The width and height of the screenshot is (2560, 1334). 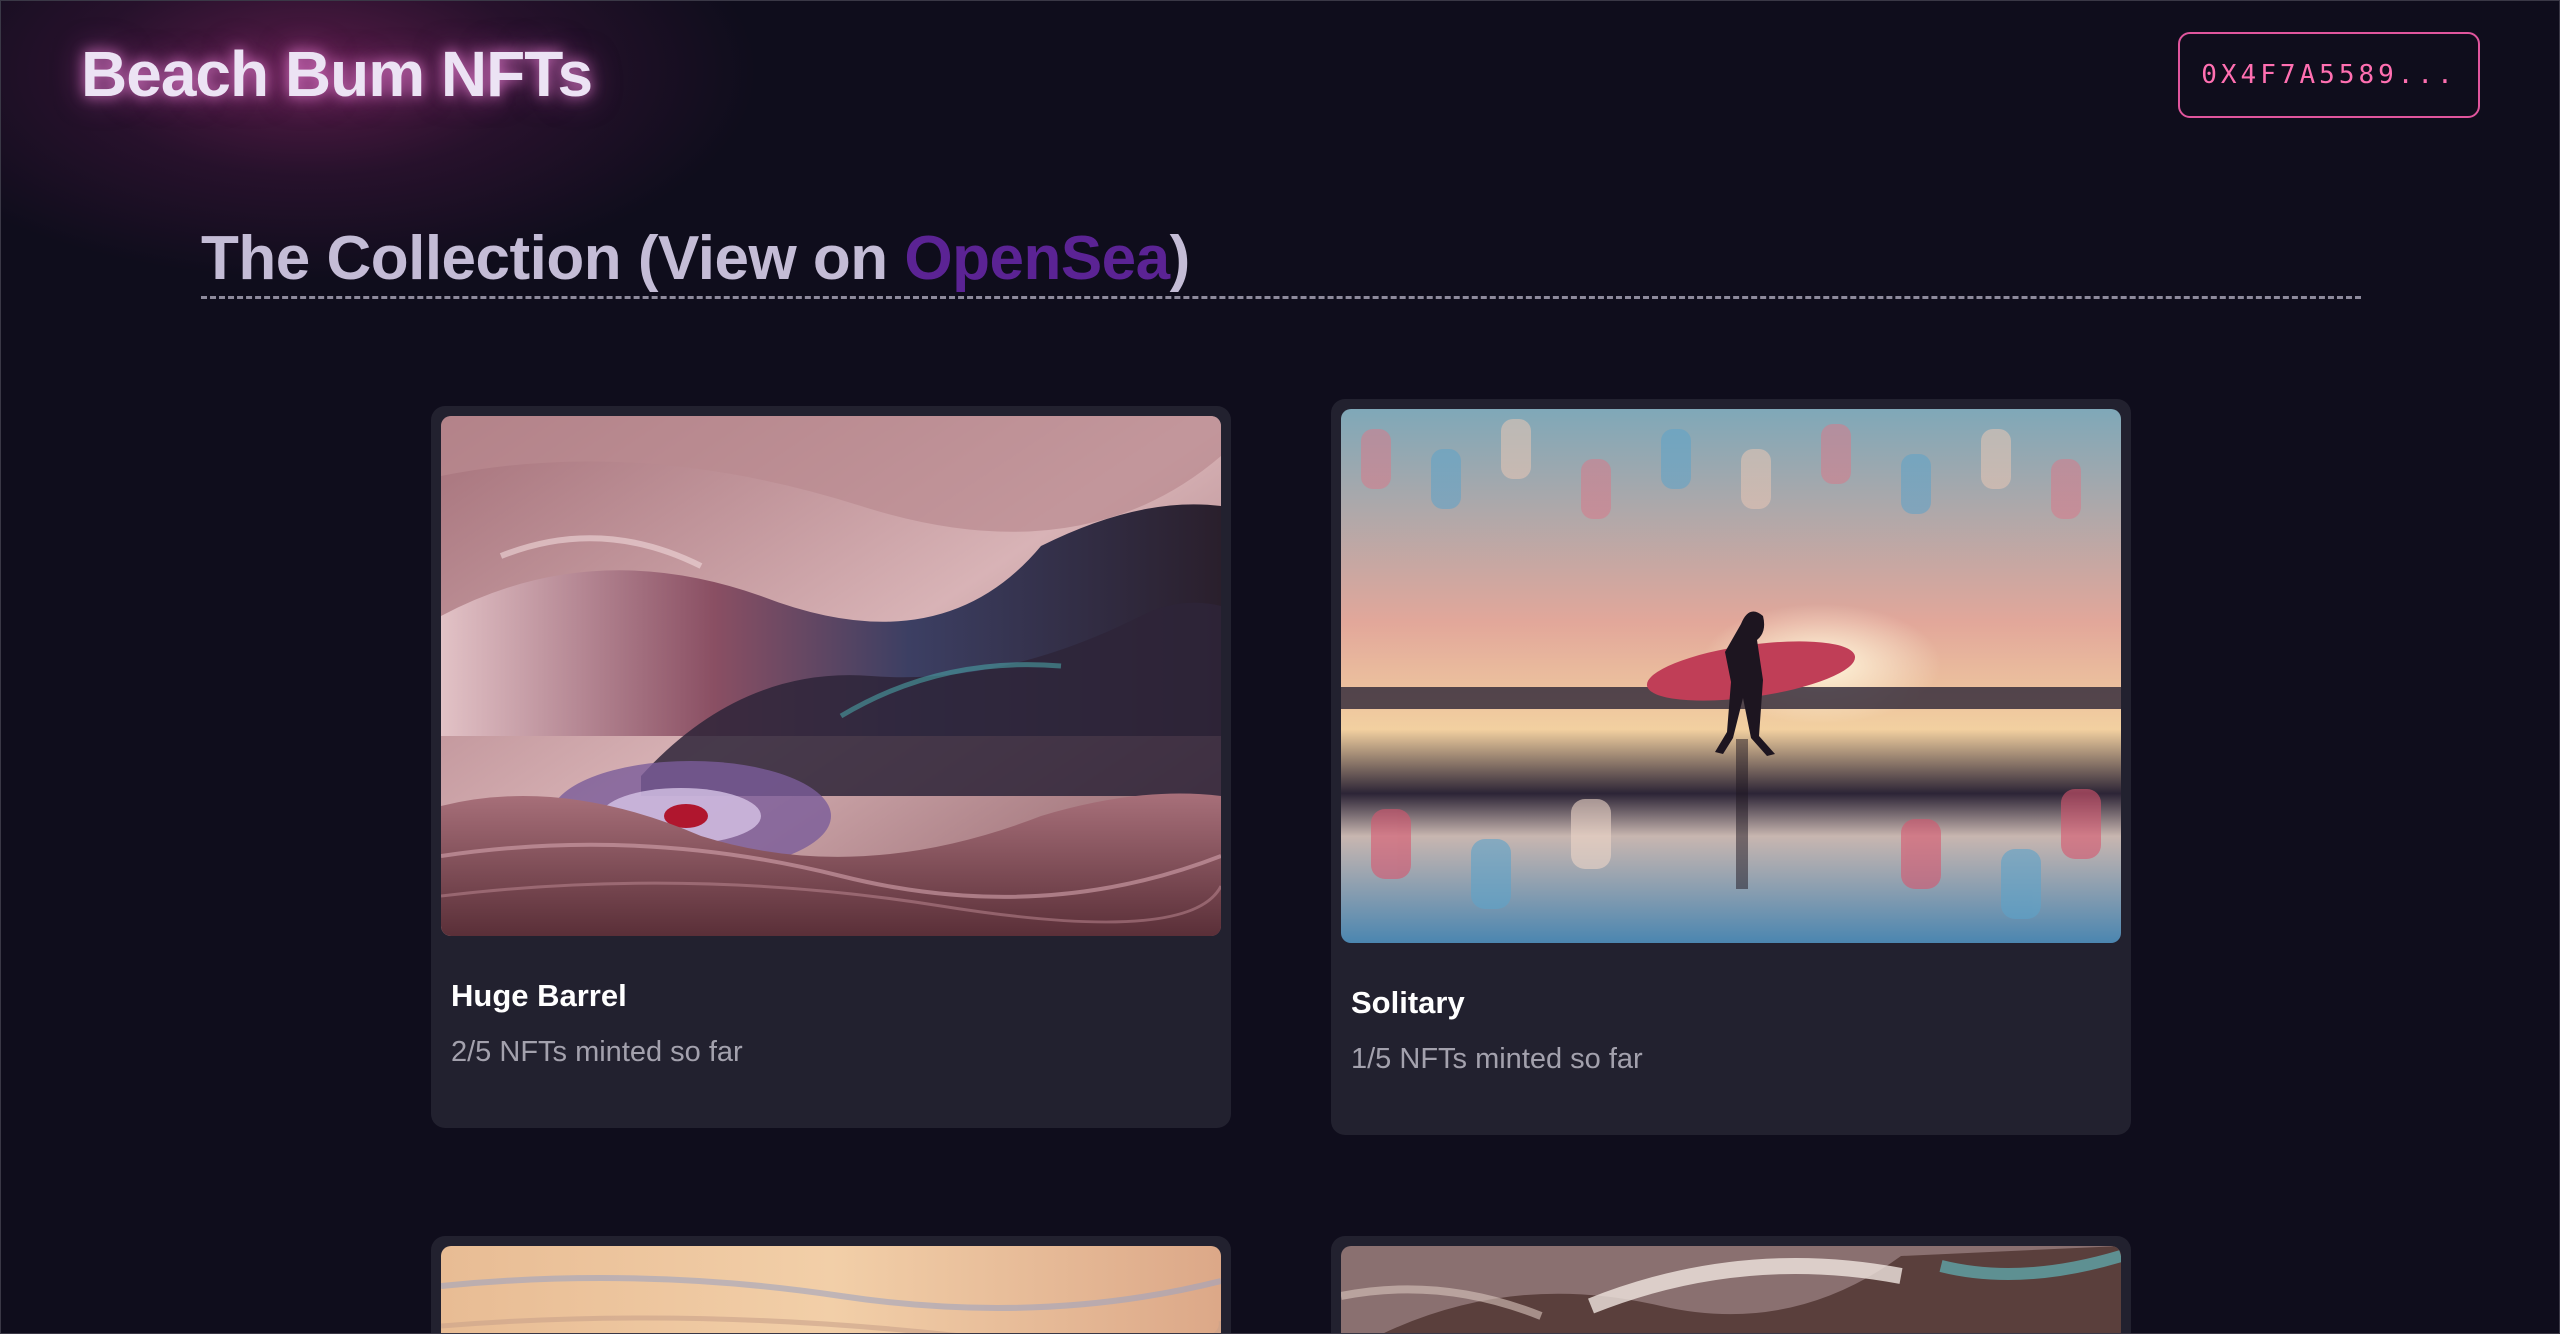 What do you see at coordinates (1180, 258) in the screenshot?
I see `collection-title-suffix: )` at bounding box center [1180, 258].